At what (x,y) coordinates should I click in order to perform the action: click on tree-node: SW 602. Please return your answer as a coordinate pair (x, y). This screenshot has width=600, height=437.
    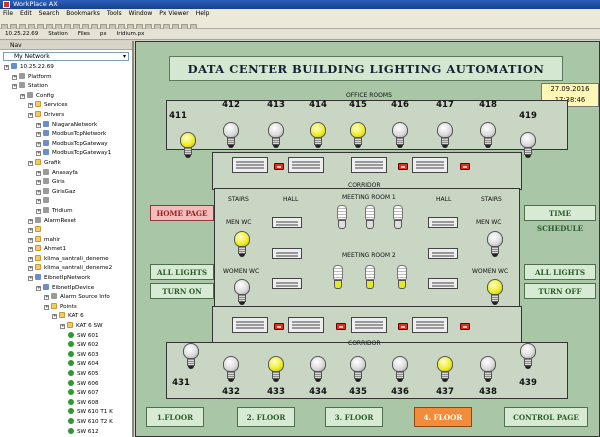
    Looking at the image, I should click on (66, 346).